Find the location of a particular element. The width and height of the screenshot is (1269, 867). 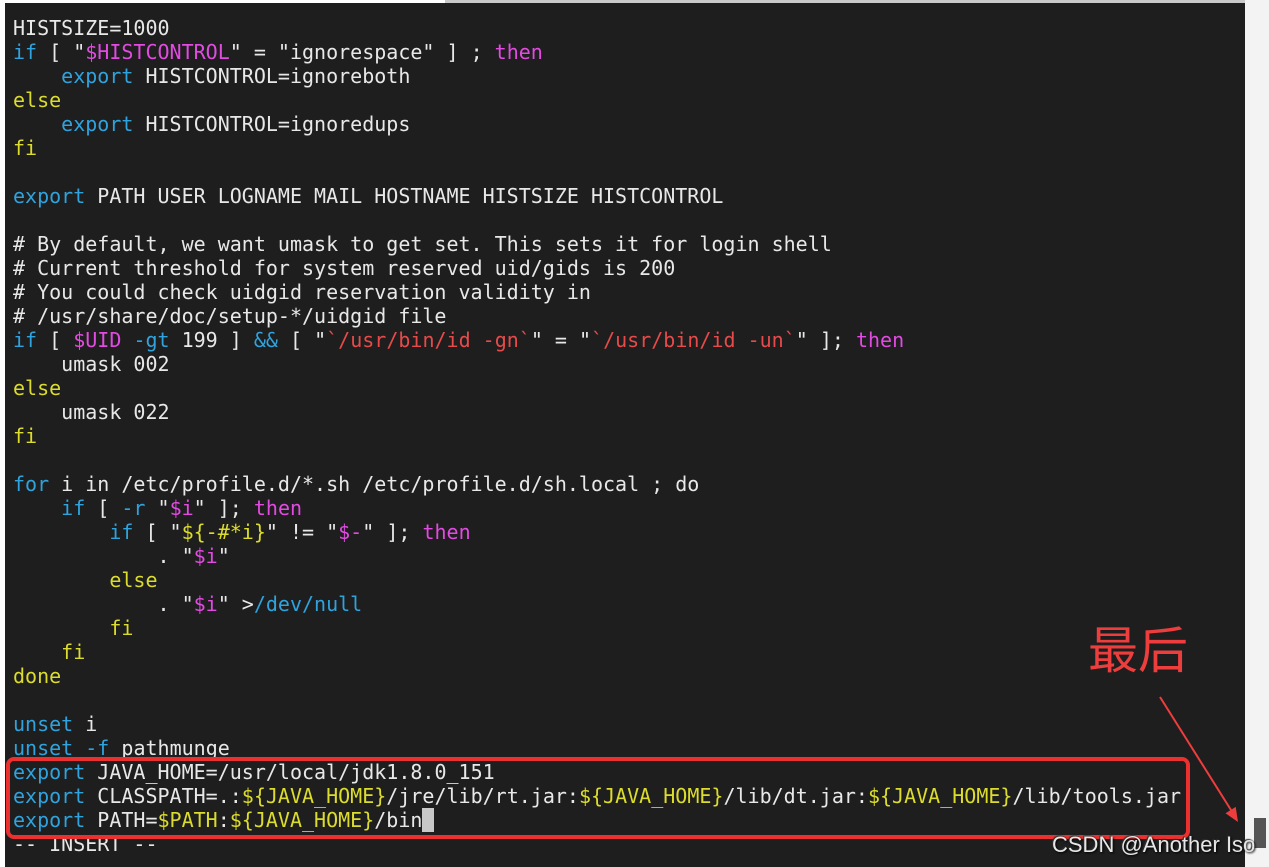

editor-line: . "$i" >/dev/null is located at coordinates (597, 604).